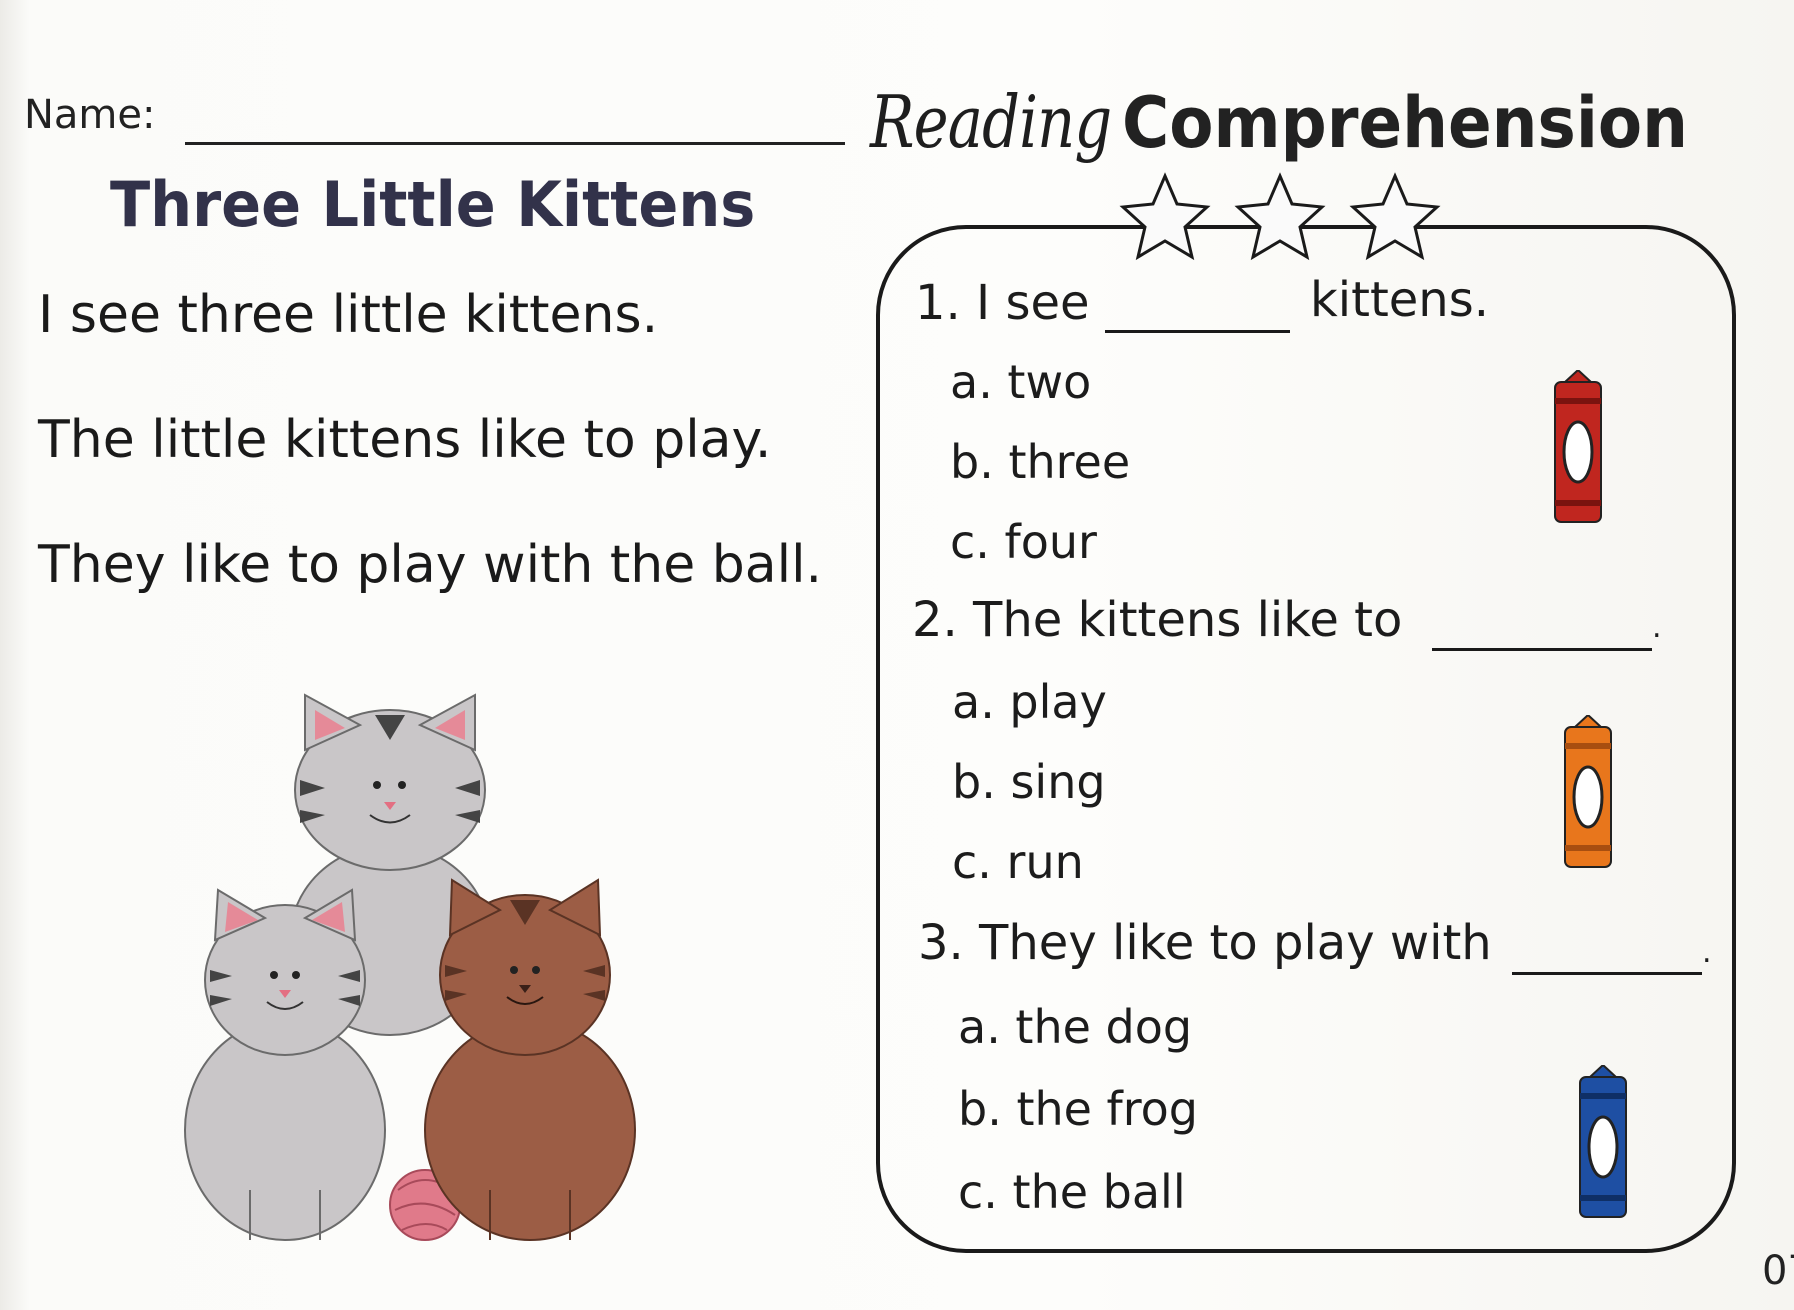 The image size is (1794, 1310). I want to click on question-3-option-c: c. the ball, so click(1072, 1192).